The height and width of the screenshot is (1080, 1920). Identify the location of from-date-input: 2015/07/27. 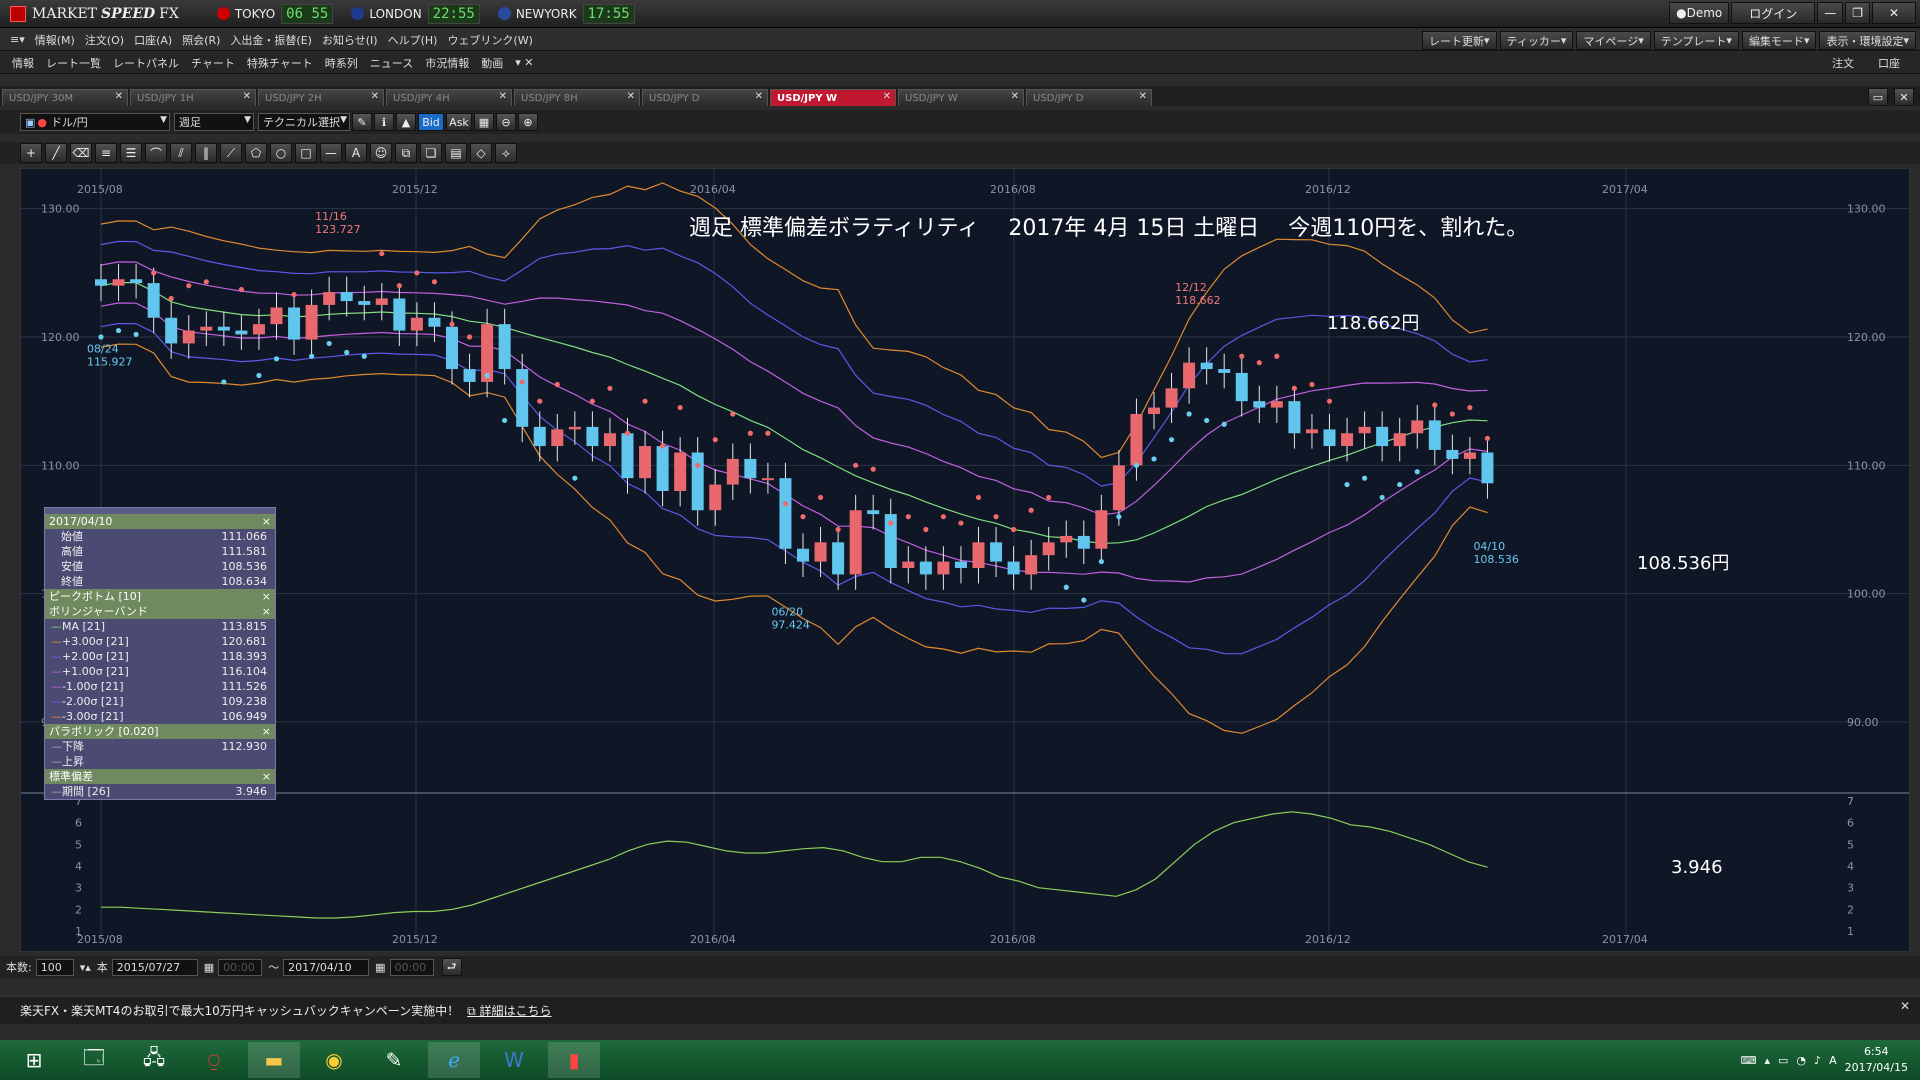
(154, 967).